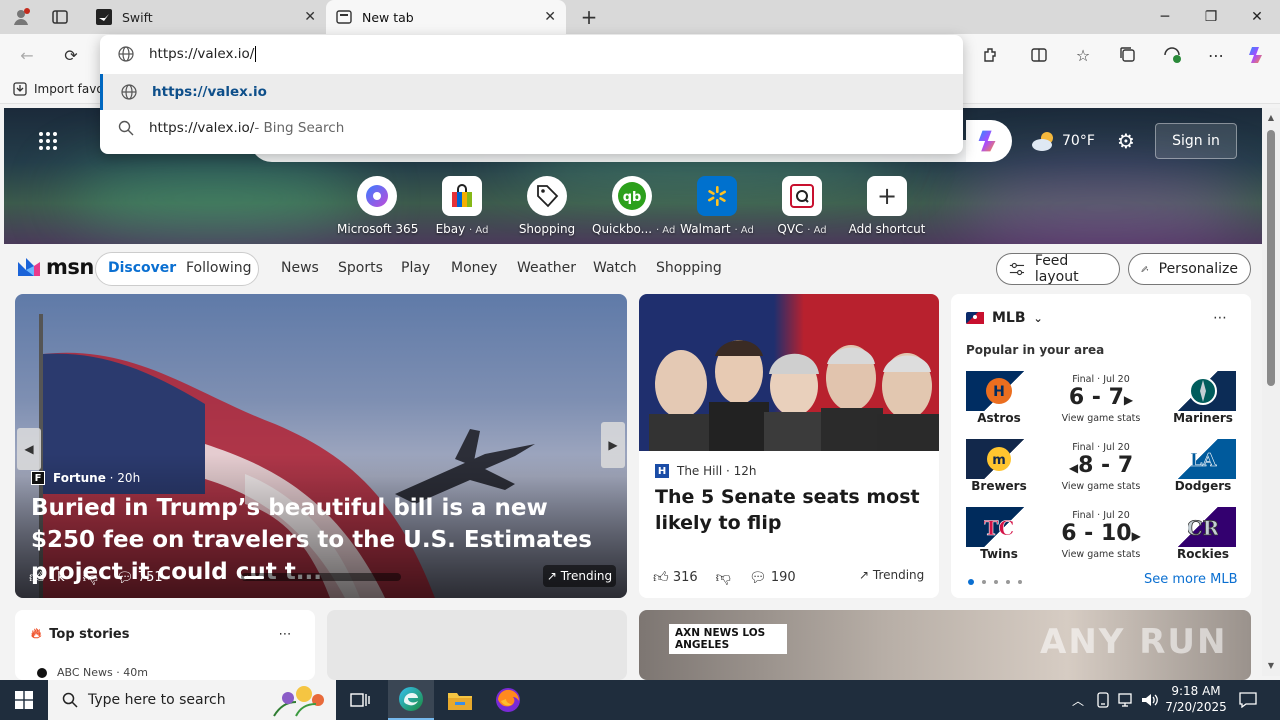  Describe the element at coordinates (995, 582) in the screenshot. I see `mlb-pagination-dots` at that location.